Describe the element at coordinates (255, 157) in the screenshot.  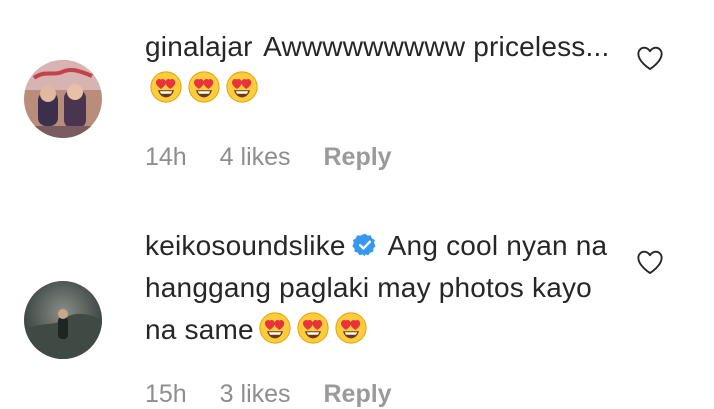
I see `comment-likes-count: 4 likes` at that location.